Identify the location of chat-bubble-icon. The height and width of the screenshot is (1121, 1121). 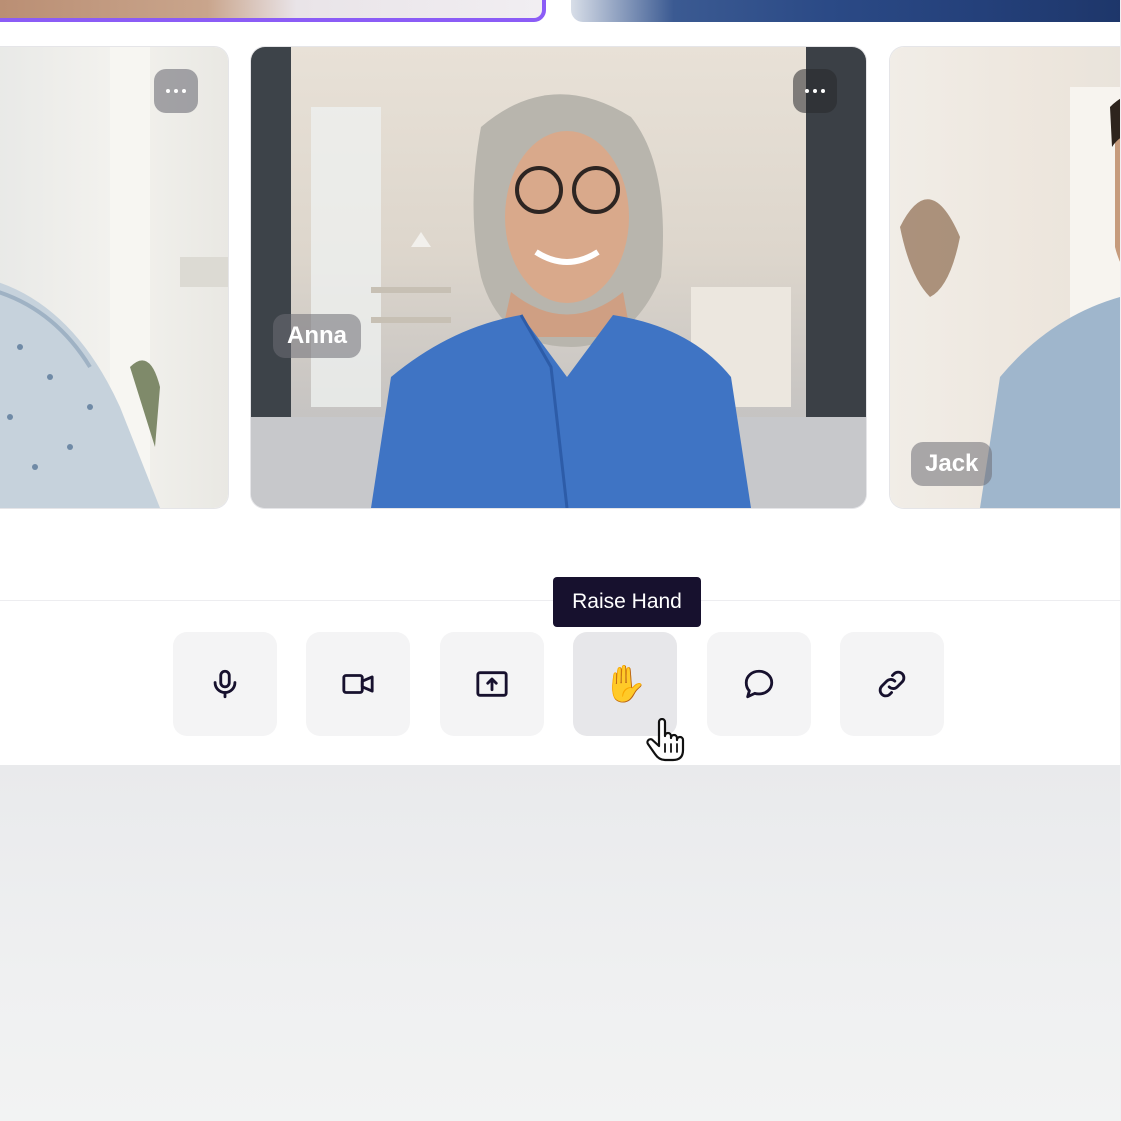
(759, 684).